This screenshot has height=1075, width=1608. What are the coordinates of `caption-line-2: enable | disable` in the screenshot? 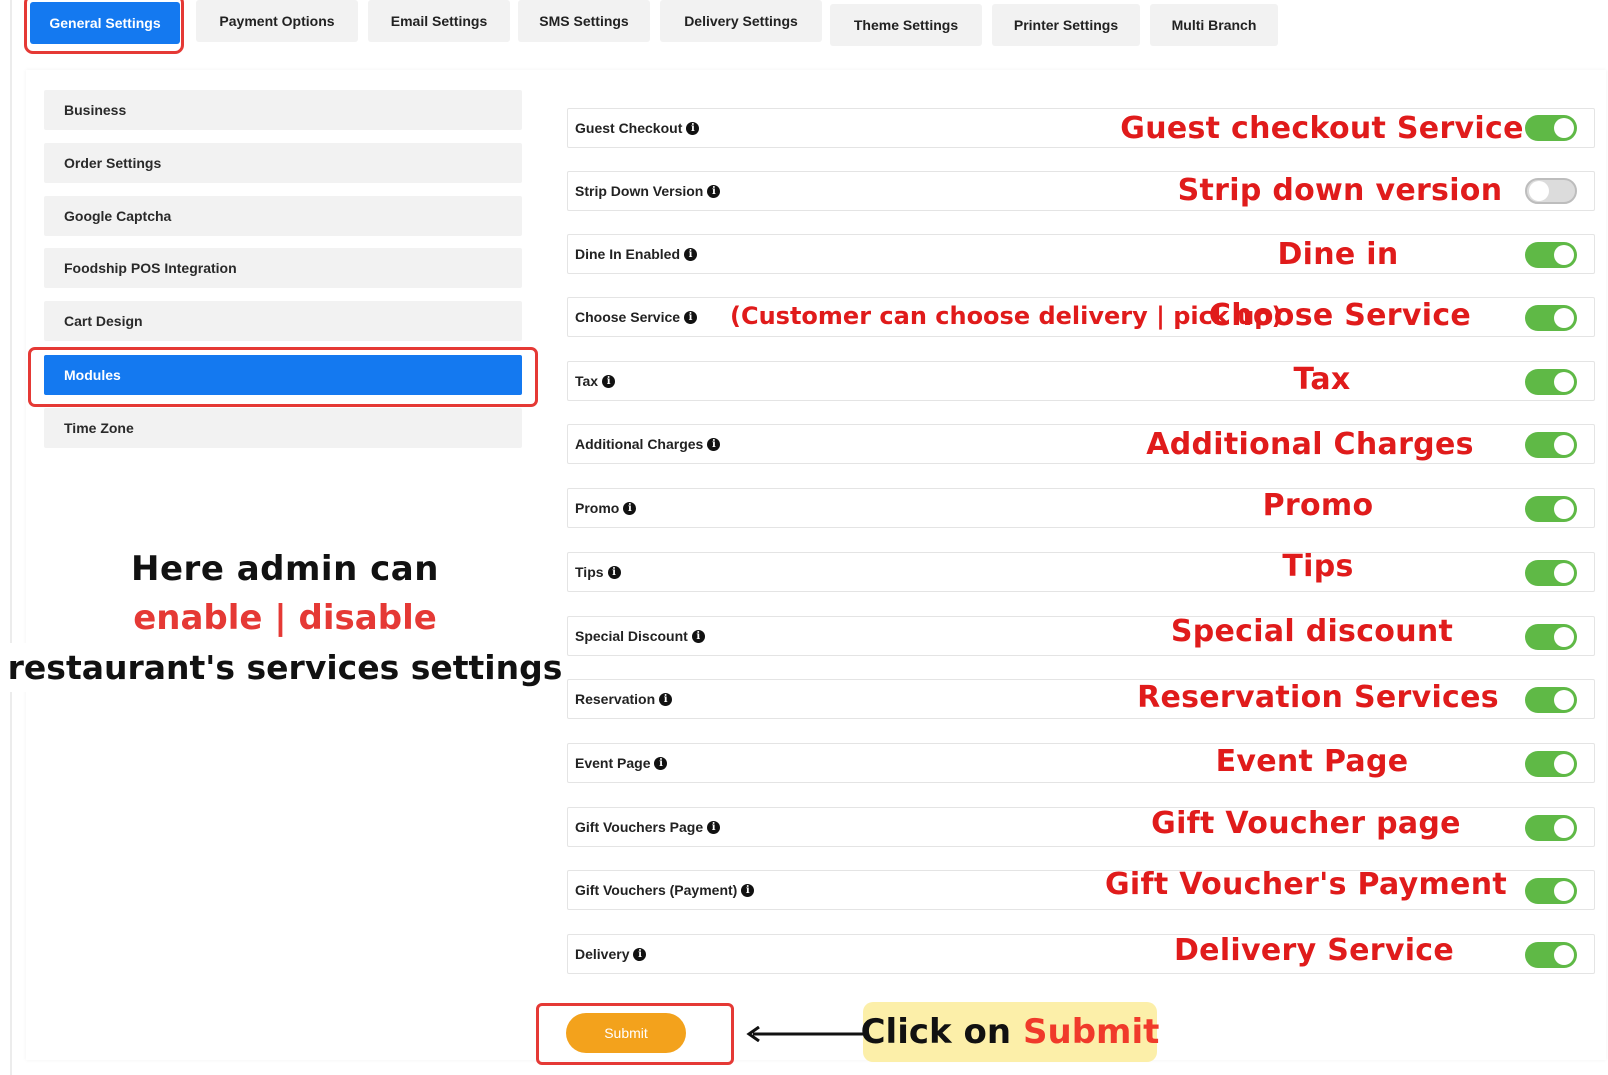 It's located at (285, 618).